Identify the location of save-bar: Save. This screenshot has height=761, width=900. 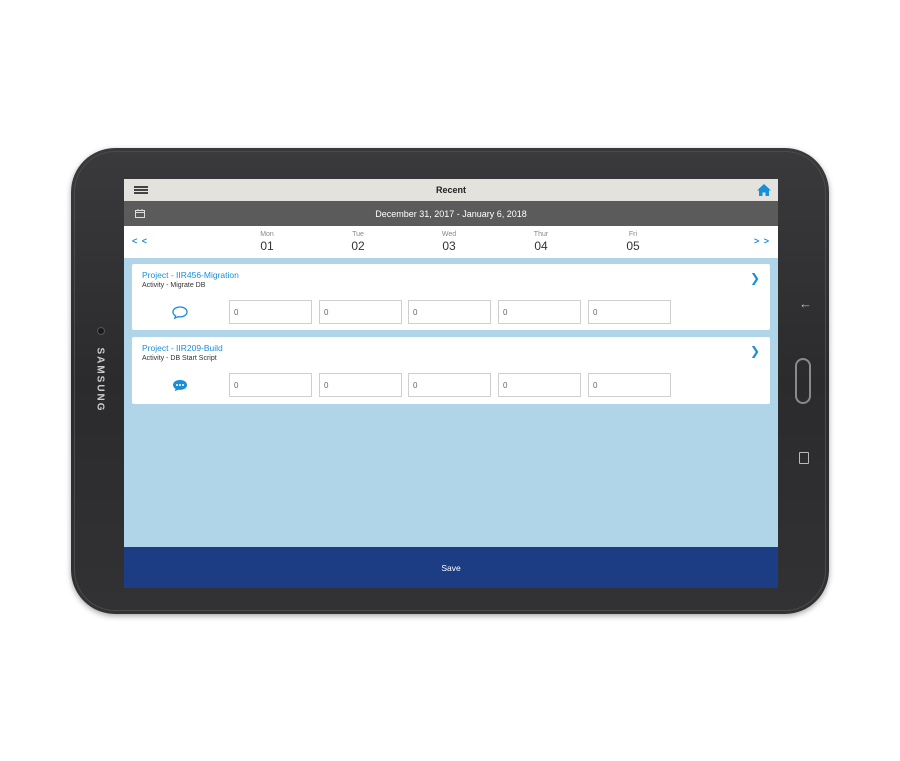
(451, 567).